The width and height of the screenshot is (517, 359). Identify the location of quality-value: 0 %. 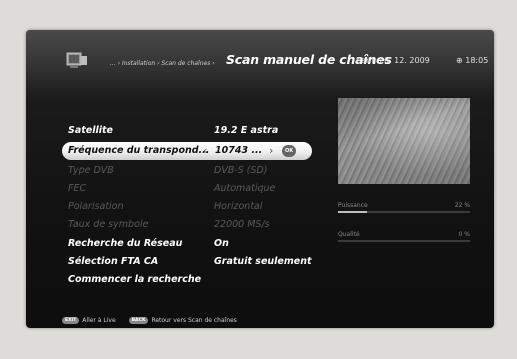
(464, 234).